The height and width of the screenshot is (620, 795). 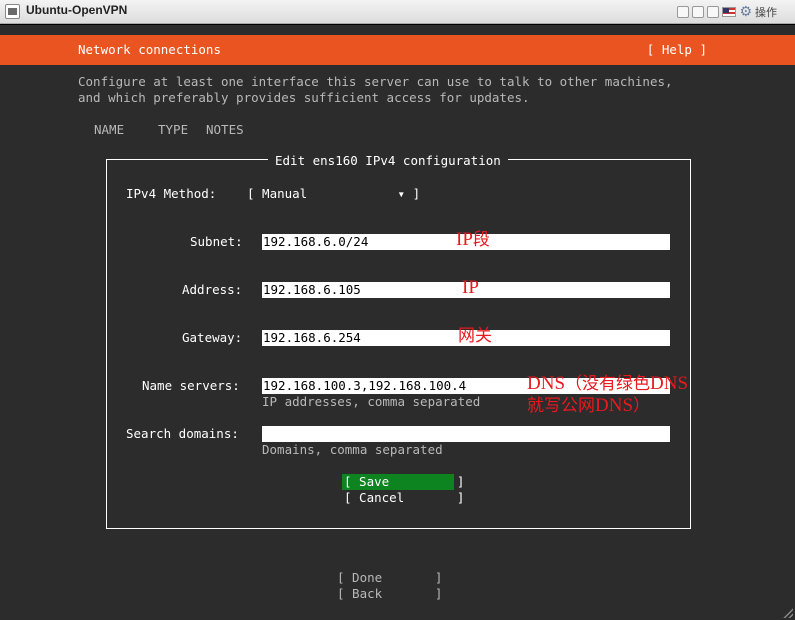 I want to click on help-button: [ Help ], so click(x=677, y=50).